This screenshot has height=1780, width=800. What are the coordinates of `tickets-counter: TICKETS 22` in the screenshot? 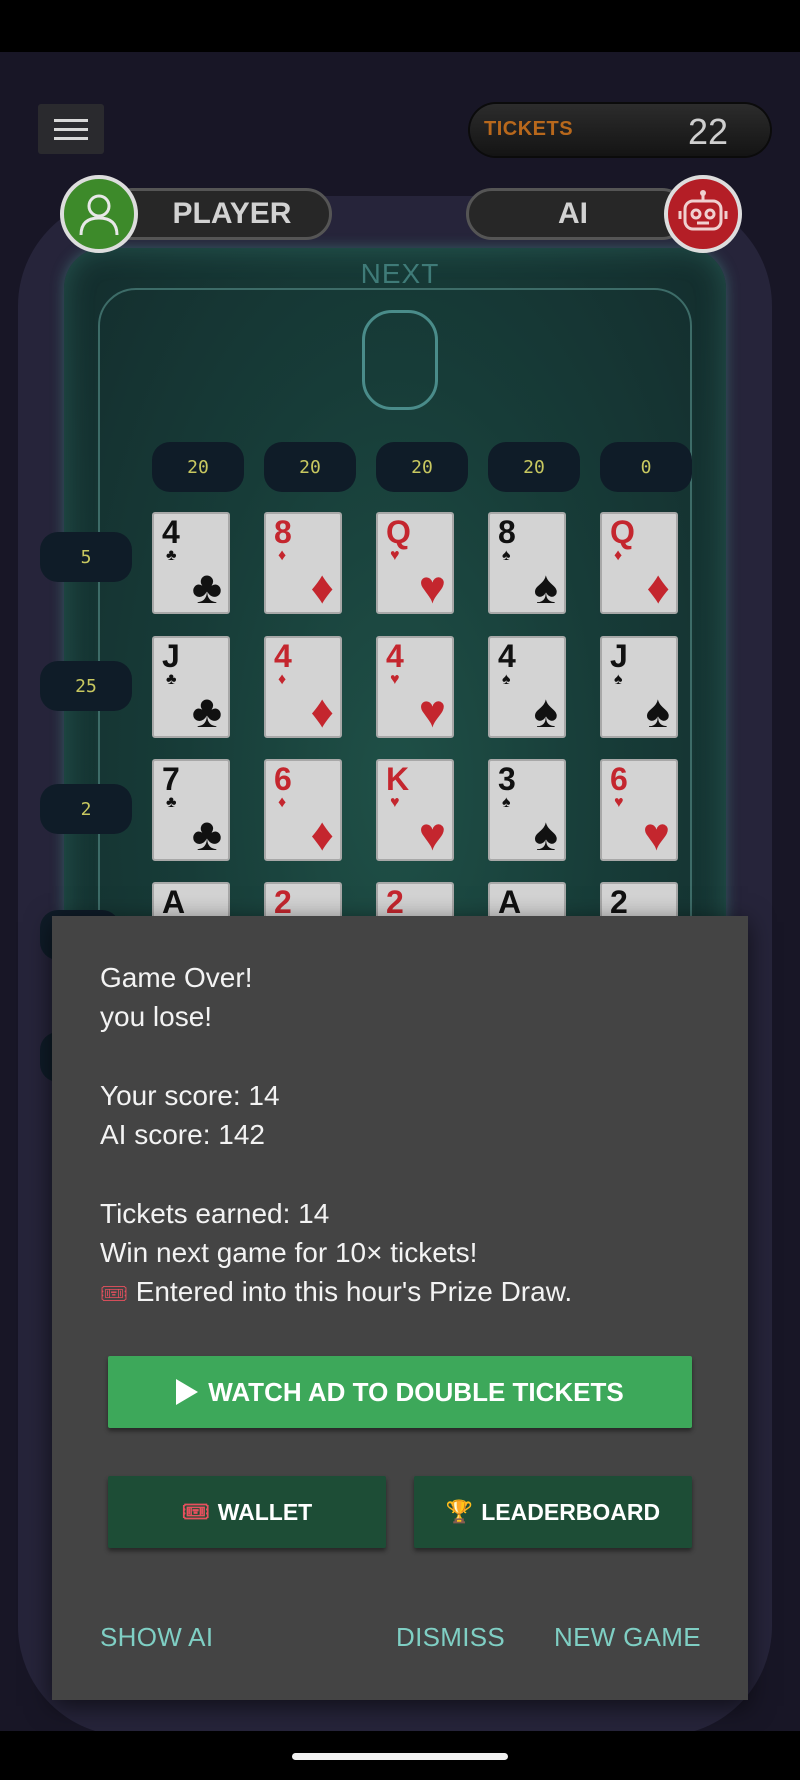 It's located at (620, 130).